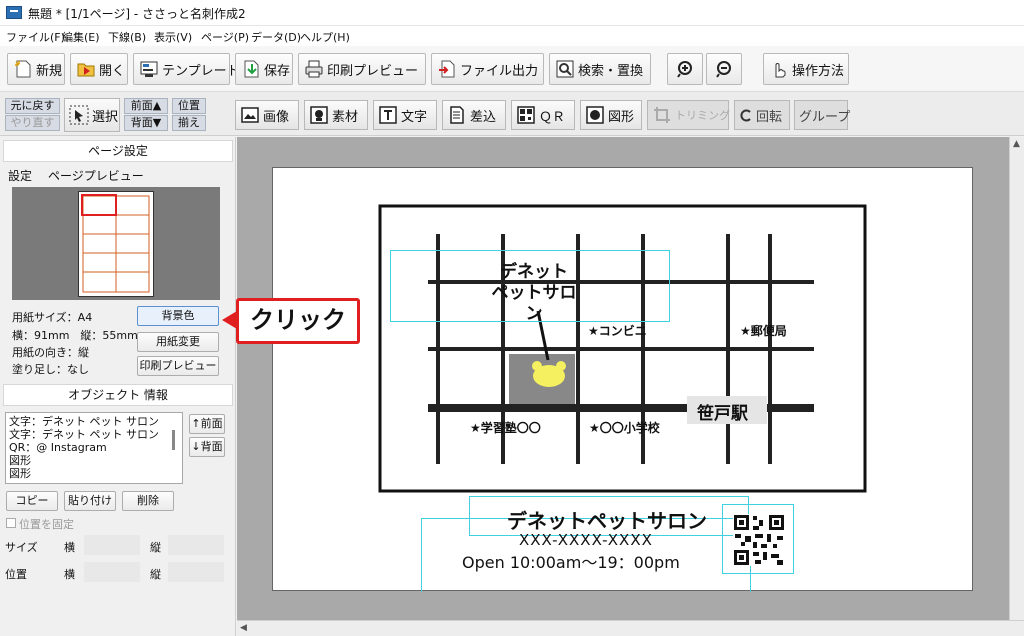 The width and height of the screenshot is (1024, 636). I want to click on menu-help: ヘルプ(H), so click(325, 37).